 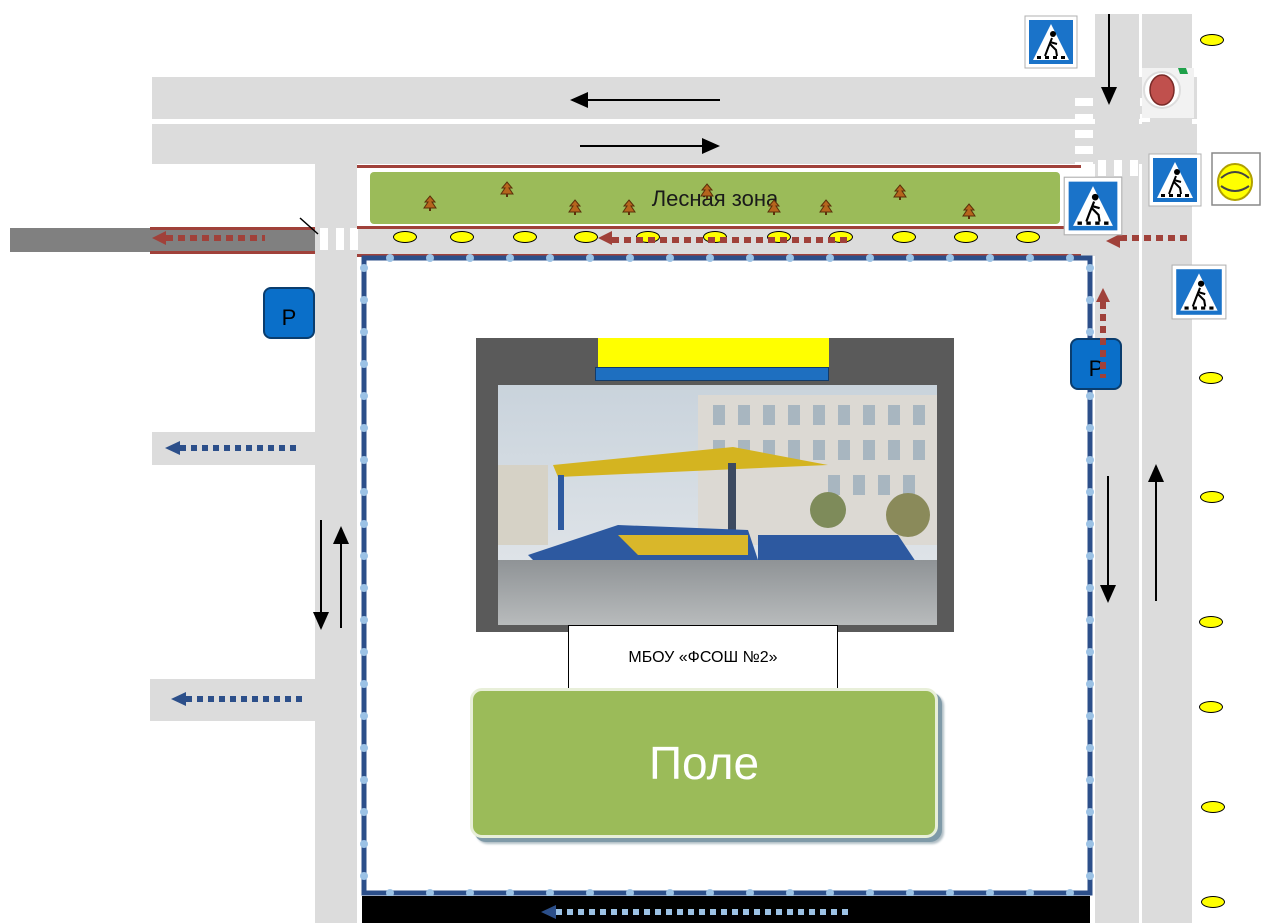 What do you see at coordinates (1236, 179) in the screenshot?
I see `traffic-light-icon` at bounding box center [1236, 179].